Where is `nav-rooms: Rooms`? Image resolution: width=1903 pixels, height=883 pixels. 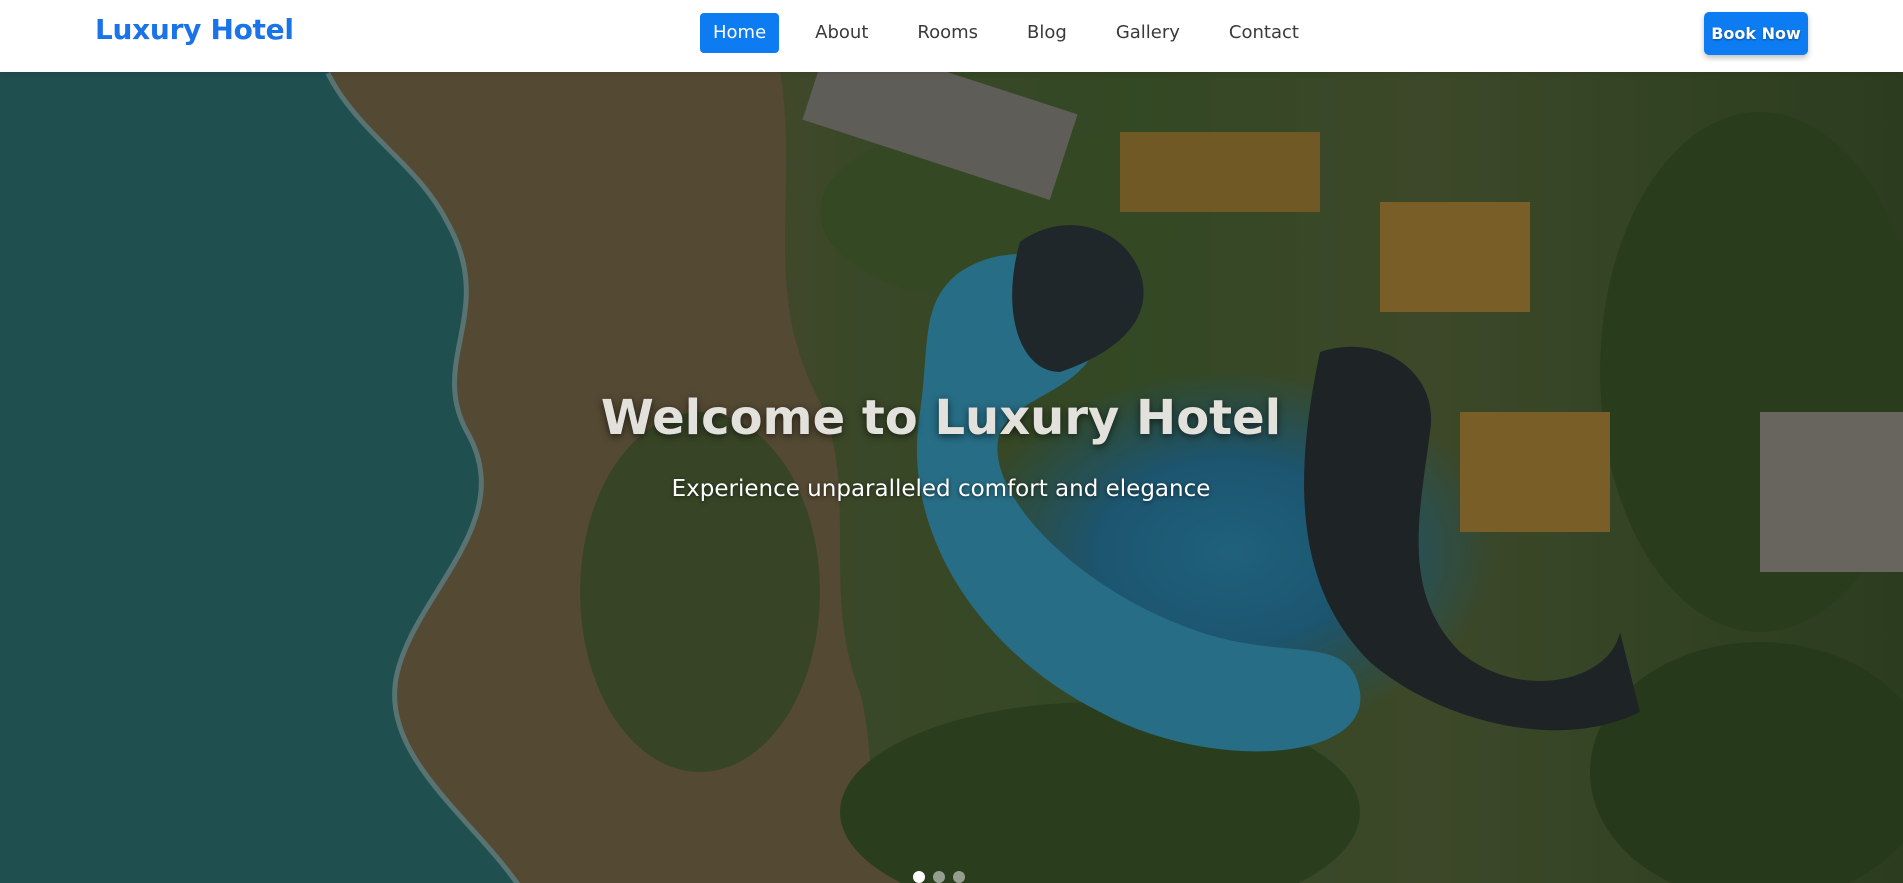 nav-rooms: Rooms is located at coordinates (947, 33).